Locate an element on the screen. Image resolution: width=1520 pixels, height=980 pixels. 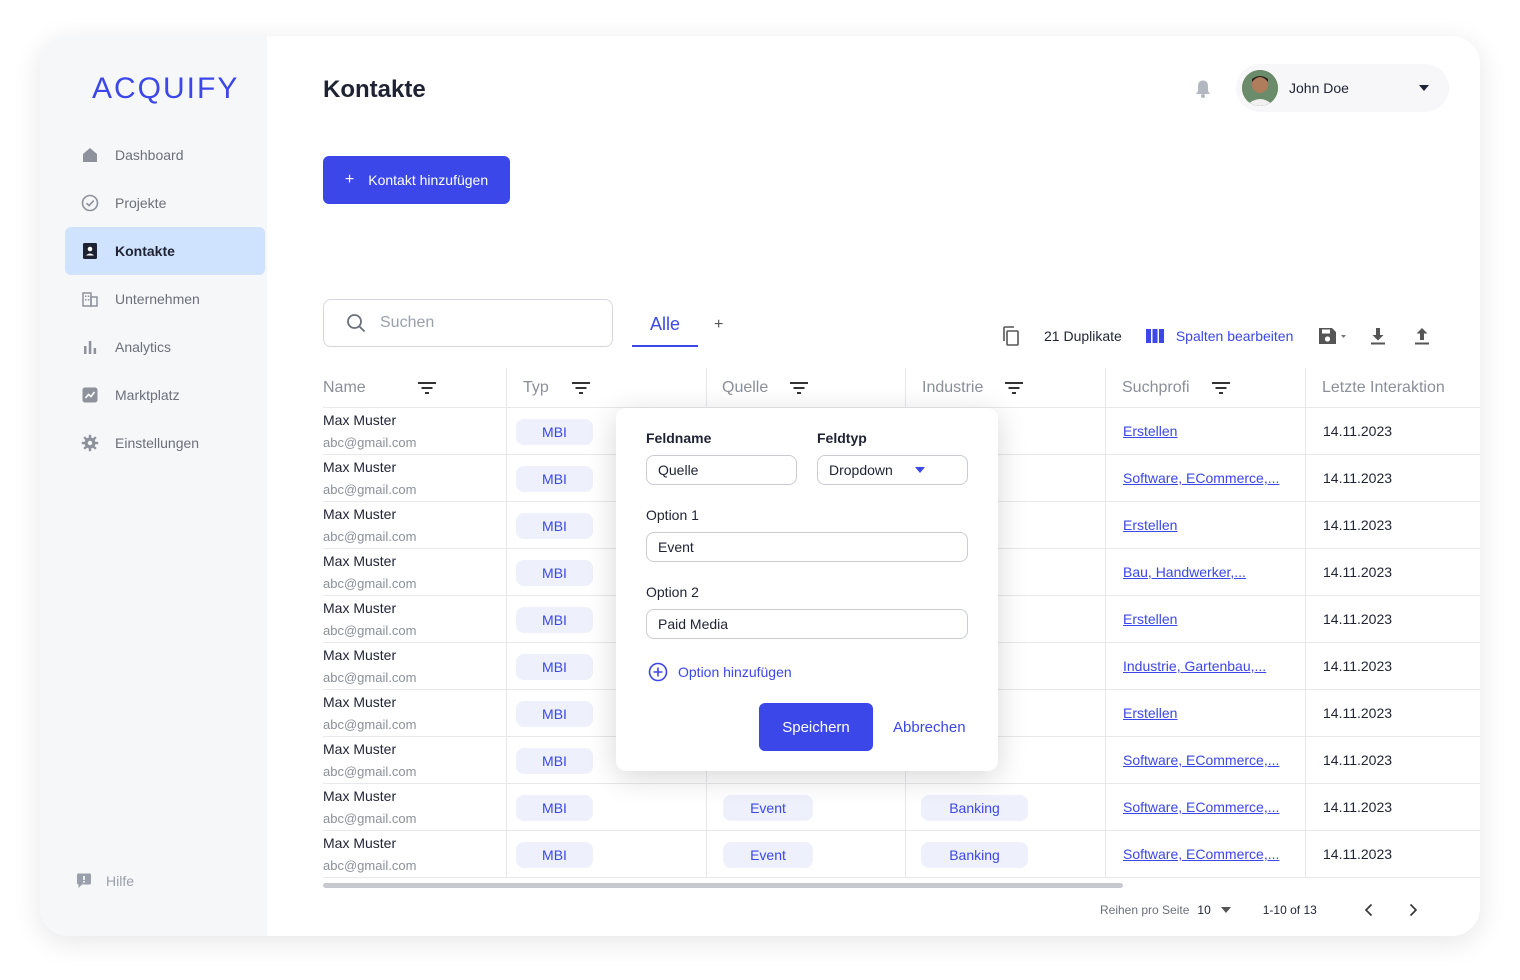
gear-icon is located at coordinates (90, 443).